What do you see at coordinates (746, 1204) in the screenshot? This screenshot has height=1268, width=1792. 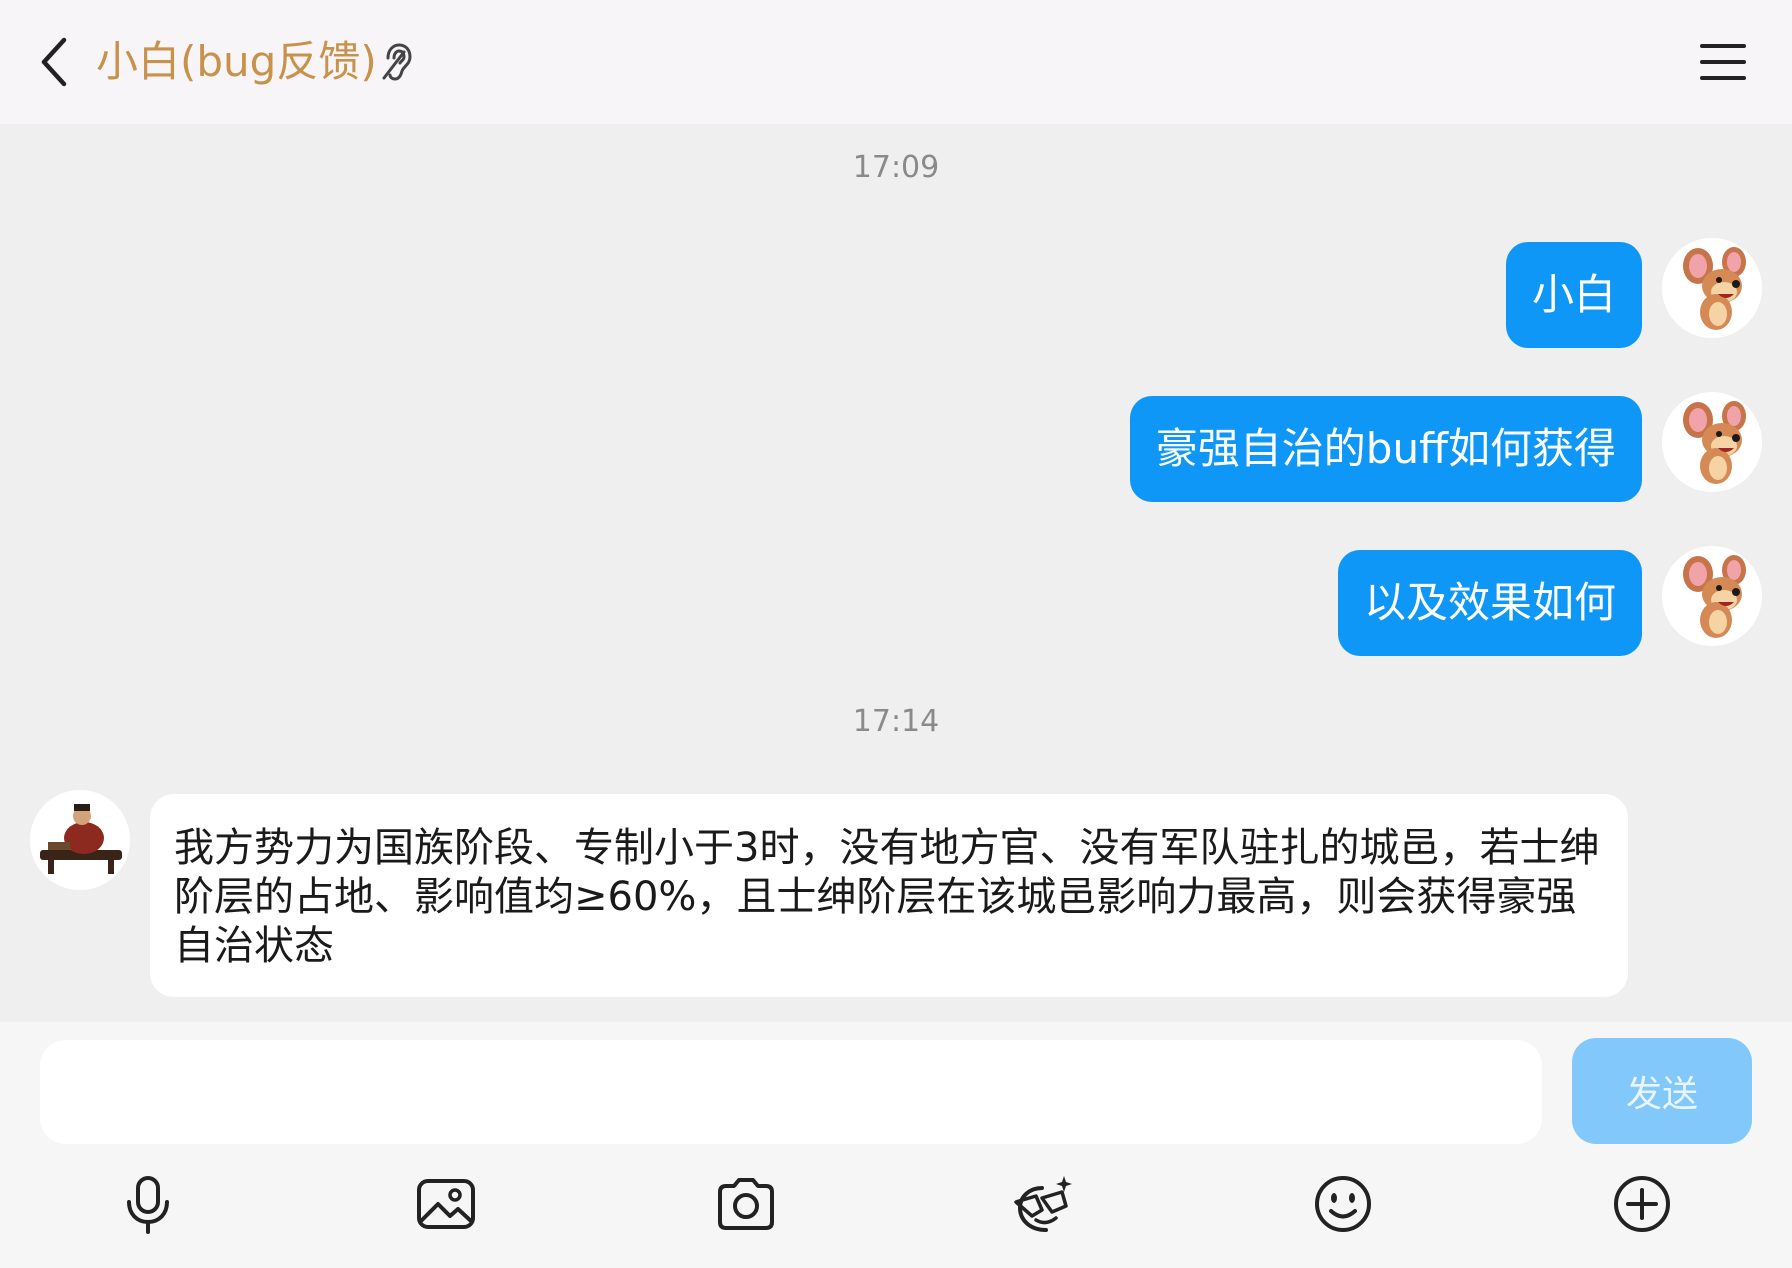 I see `camera-icon` at bounding box center [746, 1204].